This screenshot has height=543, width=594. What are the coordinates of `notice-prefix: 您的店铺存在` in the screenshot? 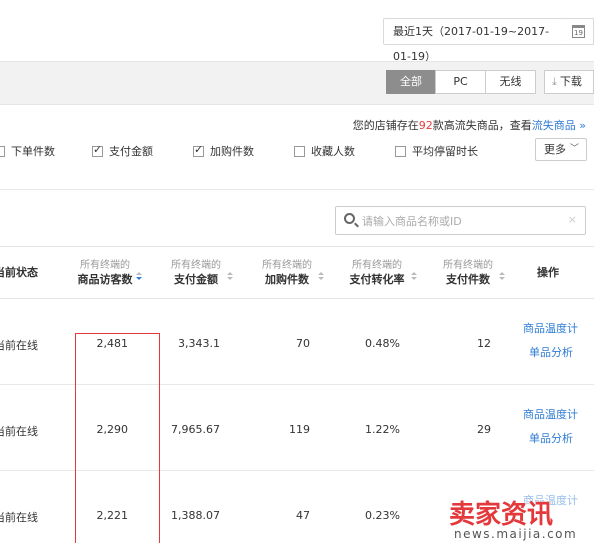 It's located at (385, 125).